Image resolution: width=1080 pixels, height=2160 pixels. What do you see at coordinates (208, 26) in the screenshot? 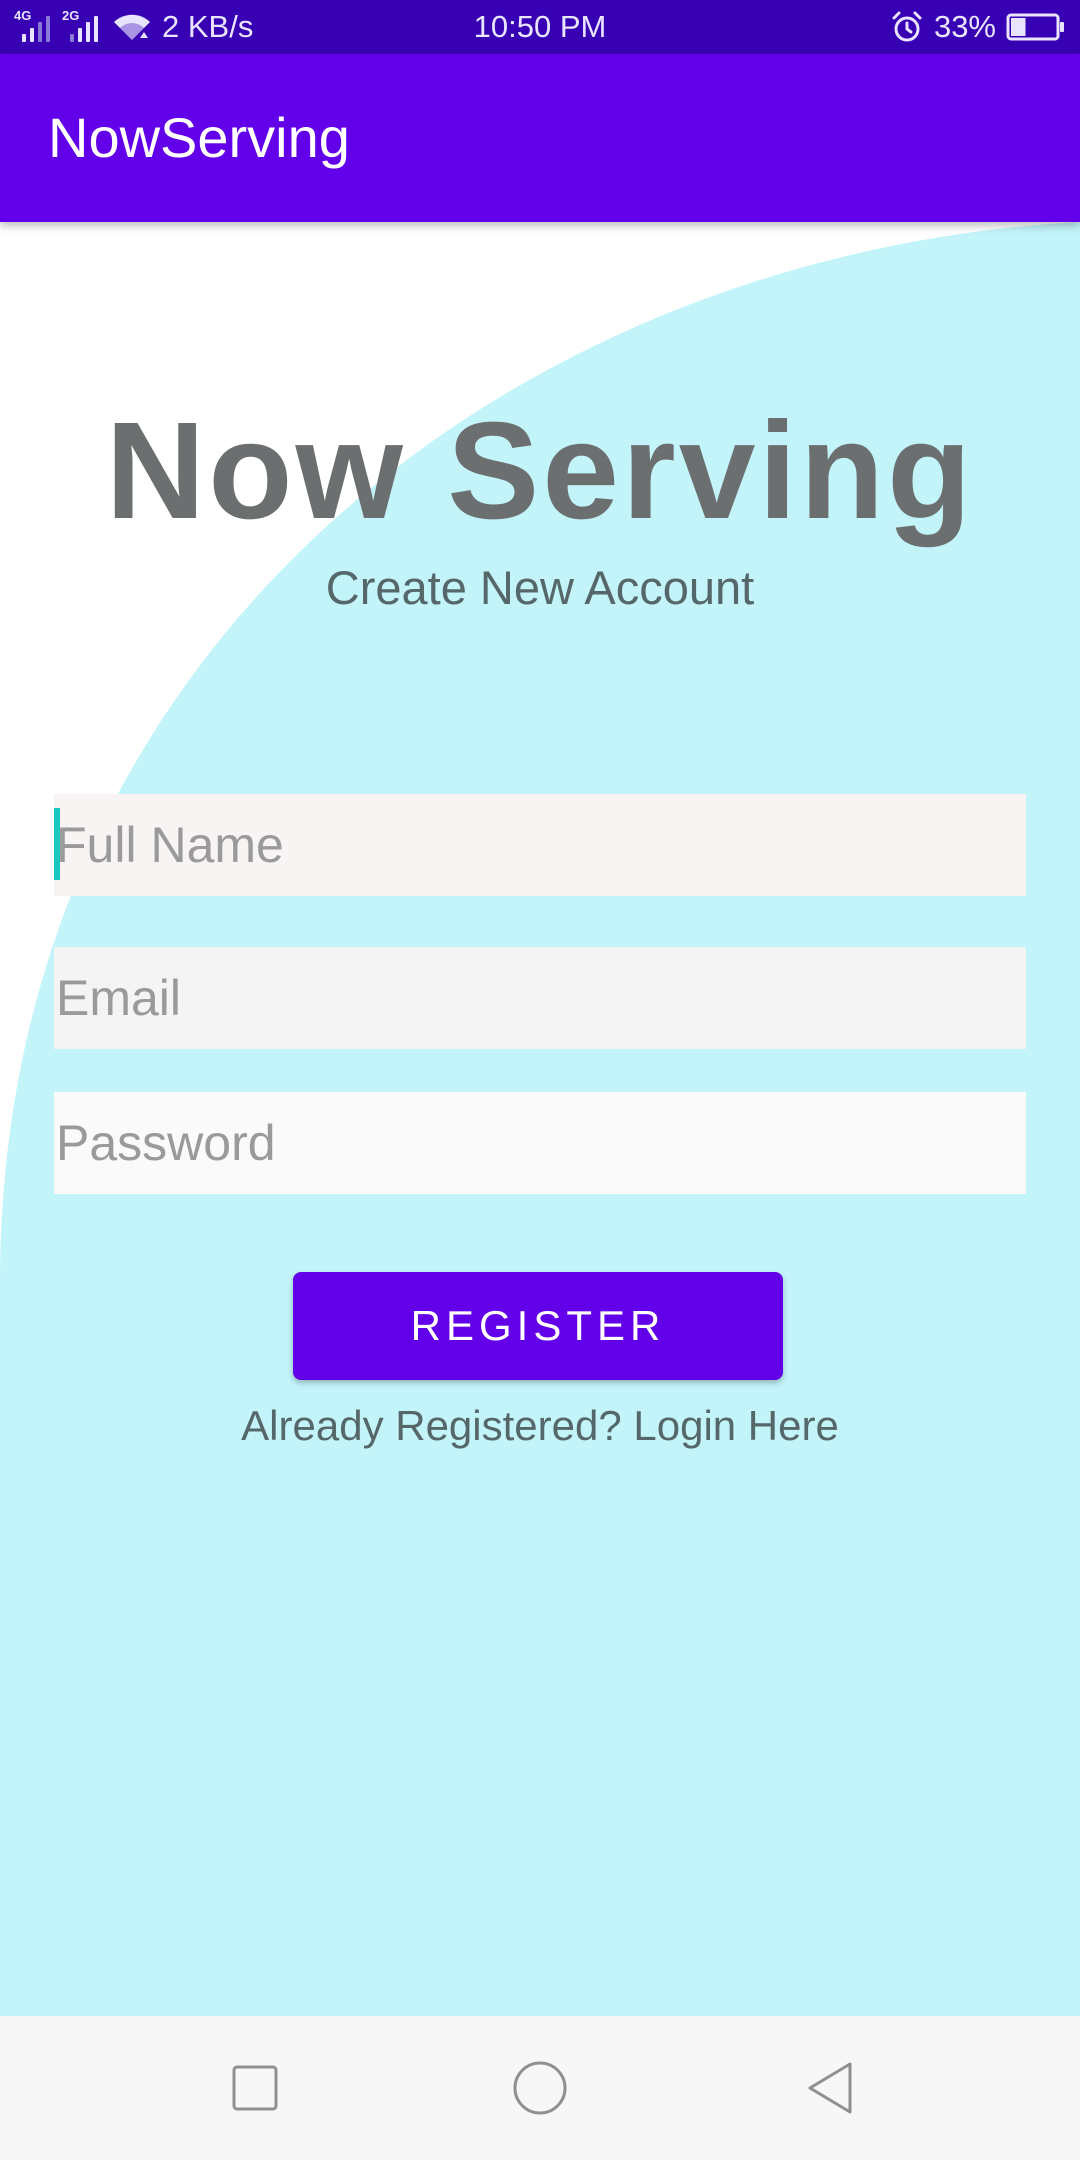
I see `network-speed-text: 2 KB/s` at bounding box center [208, 26].